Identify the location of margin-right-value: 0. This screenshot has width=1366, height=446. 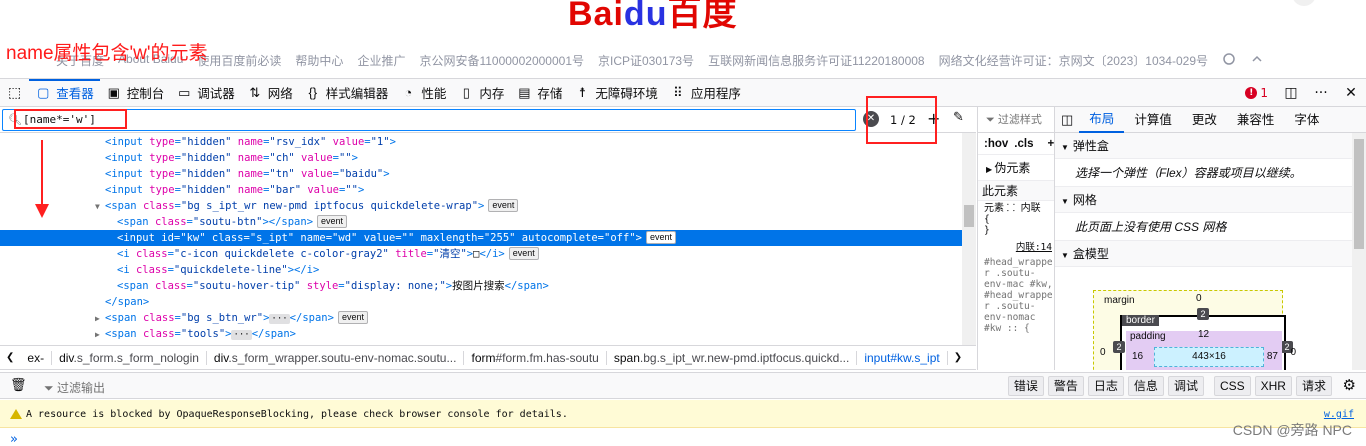
(1293, 352).